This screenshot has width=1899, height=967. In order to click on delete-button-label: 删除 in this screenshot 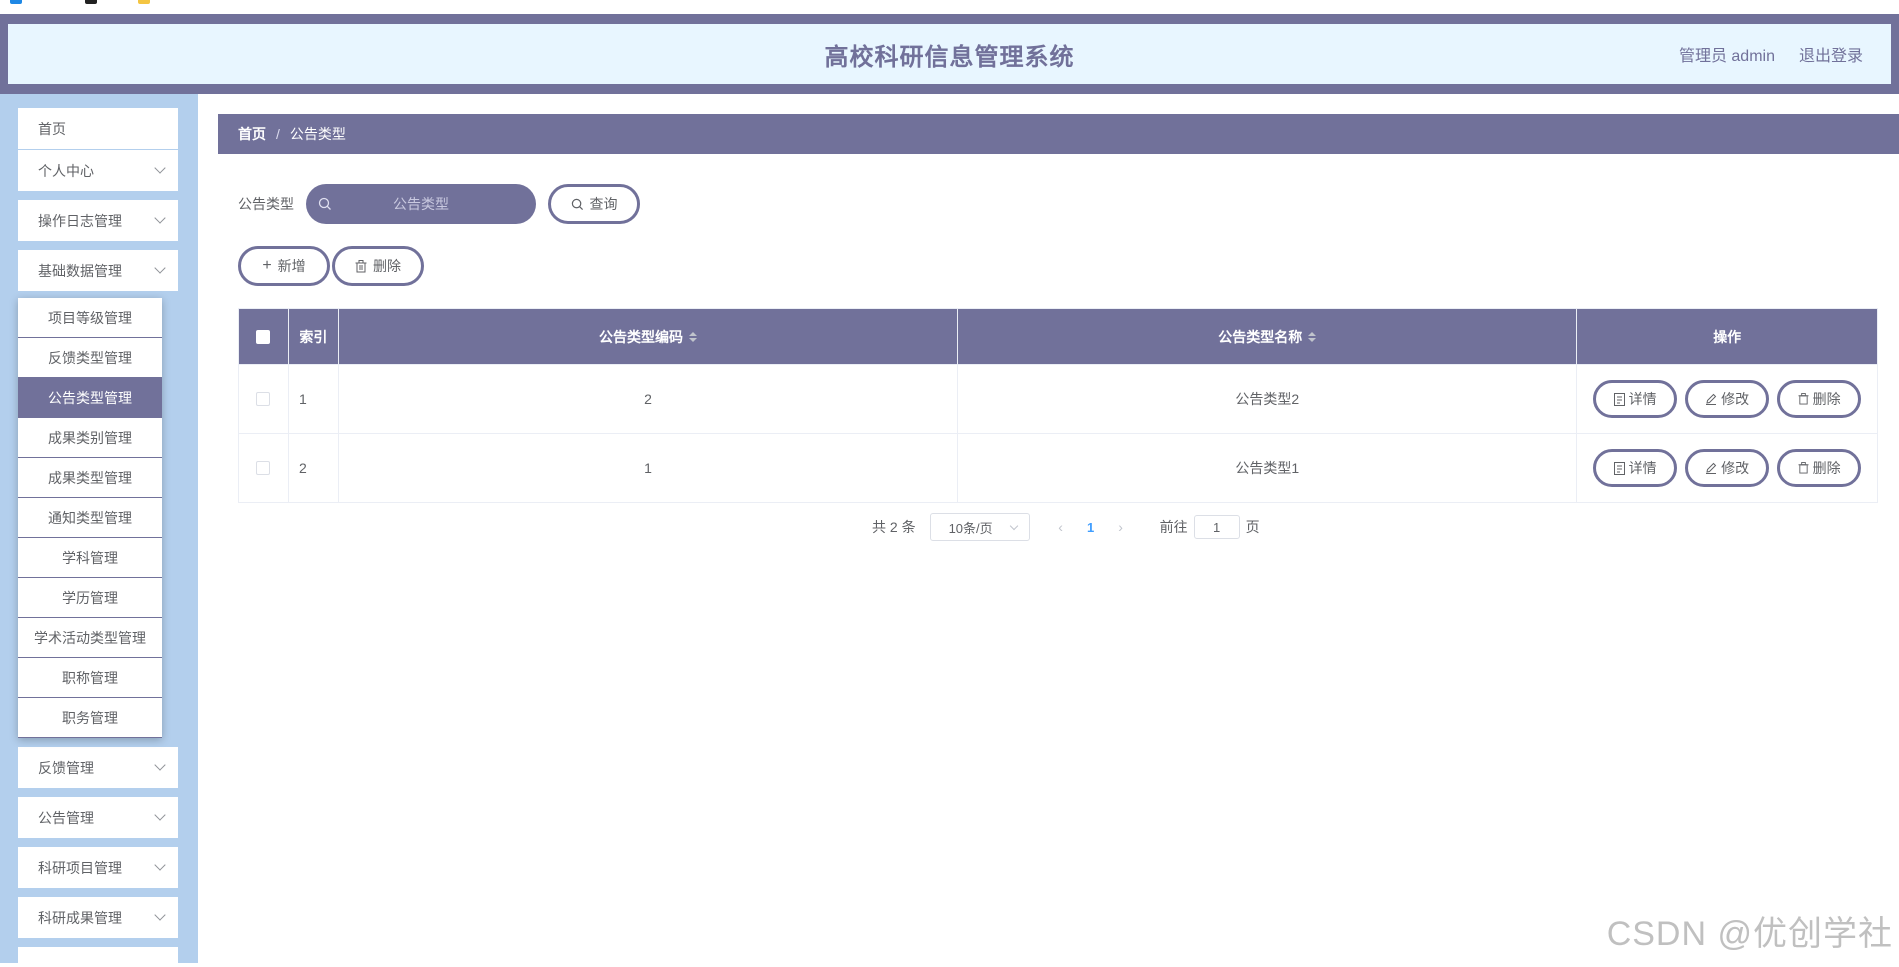, I will do `click(387, 266)`.